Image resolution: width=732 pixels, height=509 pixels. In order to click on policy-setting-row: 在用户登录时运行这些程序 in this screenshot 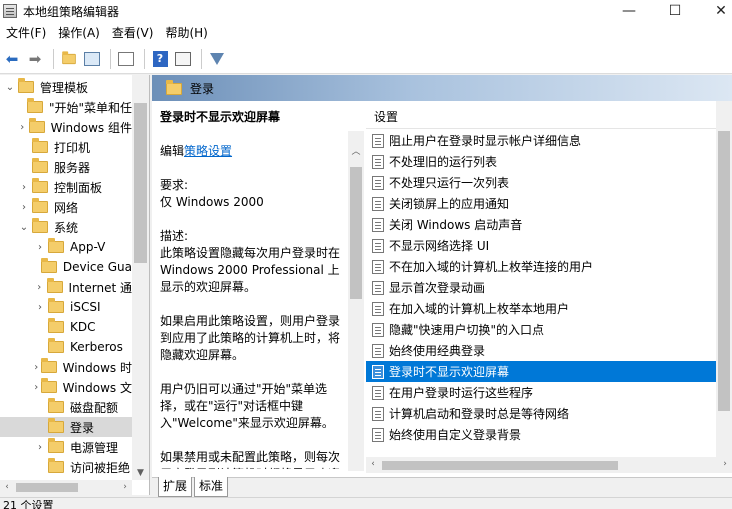, I will do `click(546, 392)`.